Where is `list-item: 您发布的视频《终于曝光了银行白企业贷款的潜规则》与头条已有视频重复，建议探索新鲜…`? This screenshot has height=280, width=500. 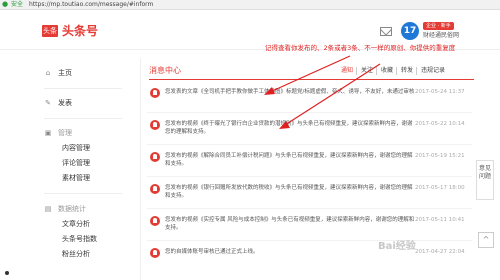
list-item: 您发布的视频《终于曝光了银行白企业贷款的潜规则》与头条已有视频重复，建议探索新鲜… is located at coordinates (309, 131).